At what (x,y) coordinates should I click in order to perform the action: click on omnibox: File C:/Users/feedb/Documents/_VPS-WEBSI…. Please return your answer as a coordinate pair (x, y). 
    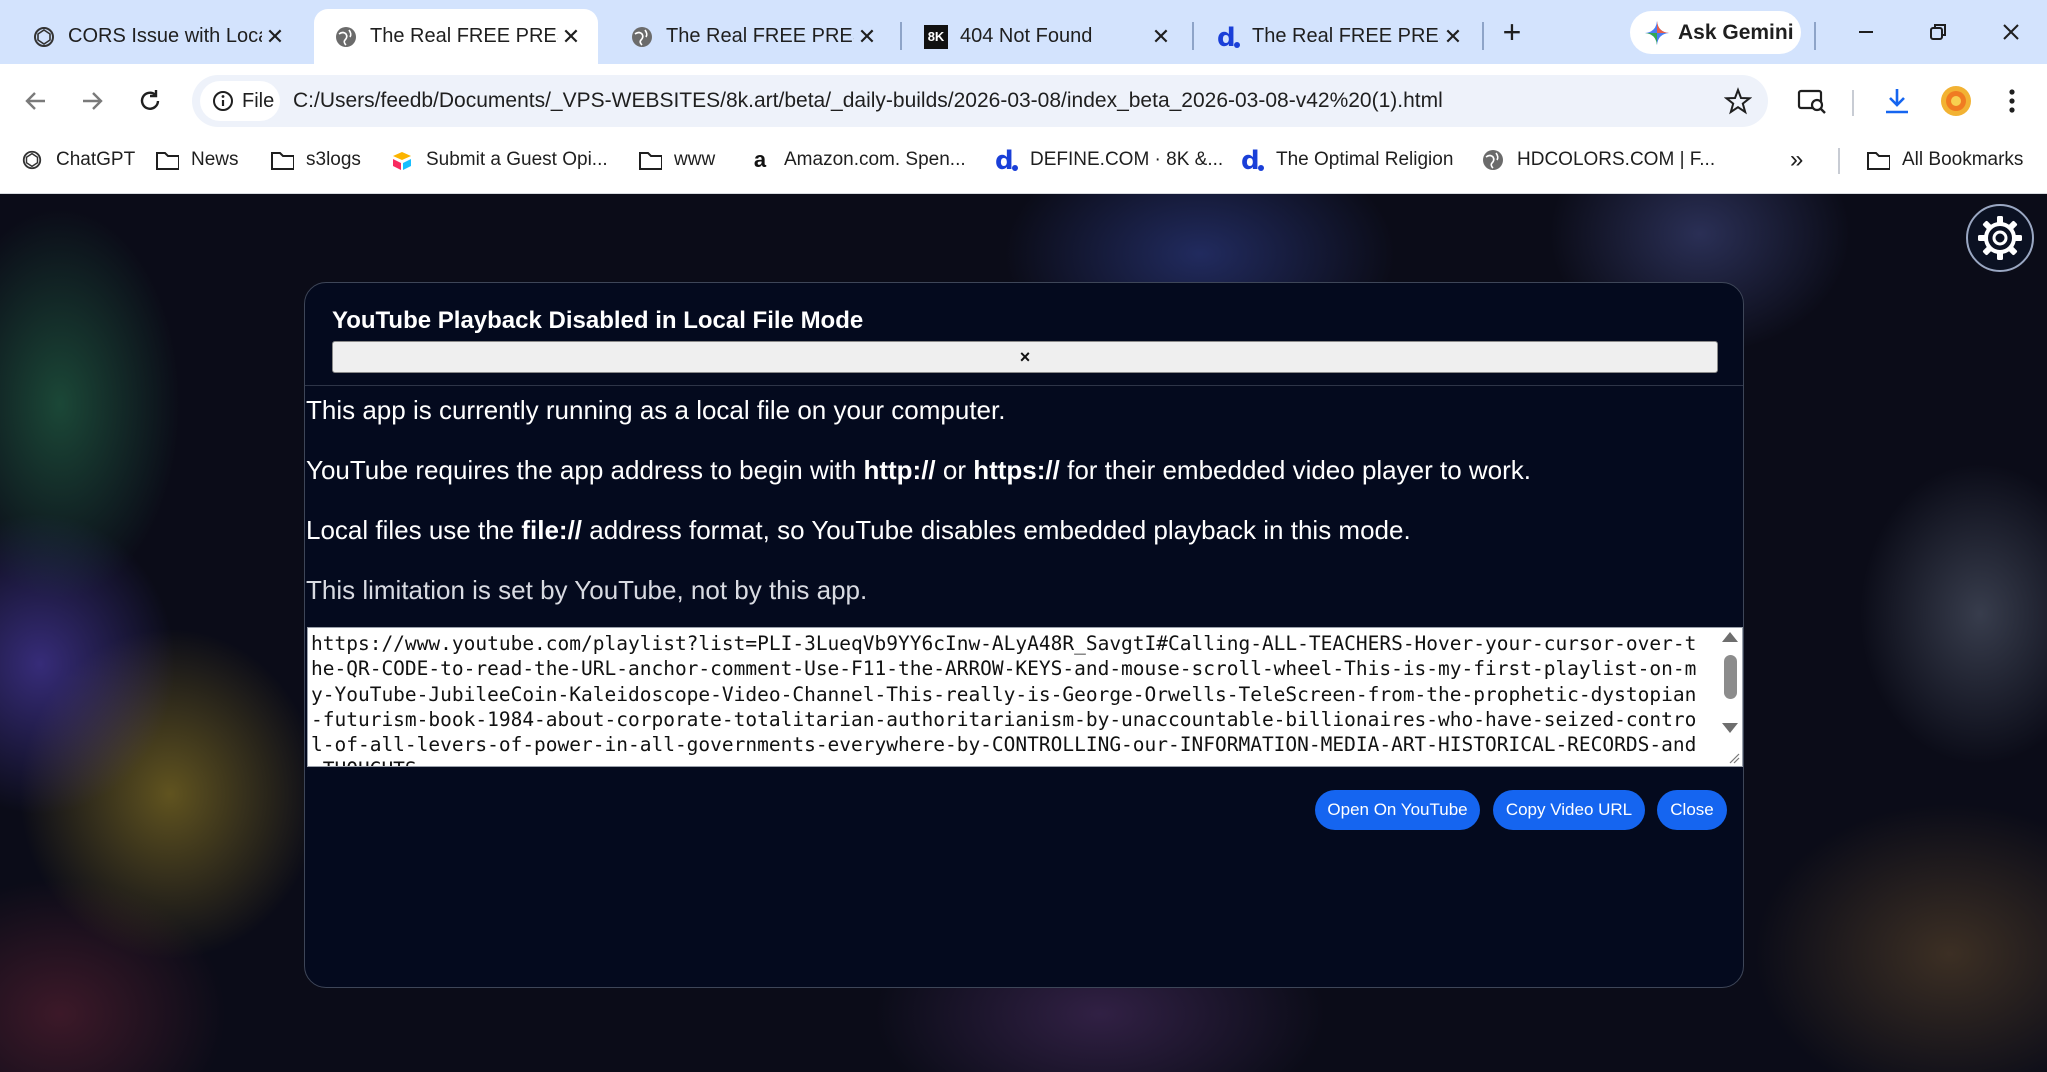
    Looking at the image, I should click on (980, 101).